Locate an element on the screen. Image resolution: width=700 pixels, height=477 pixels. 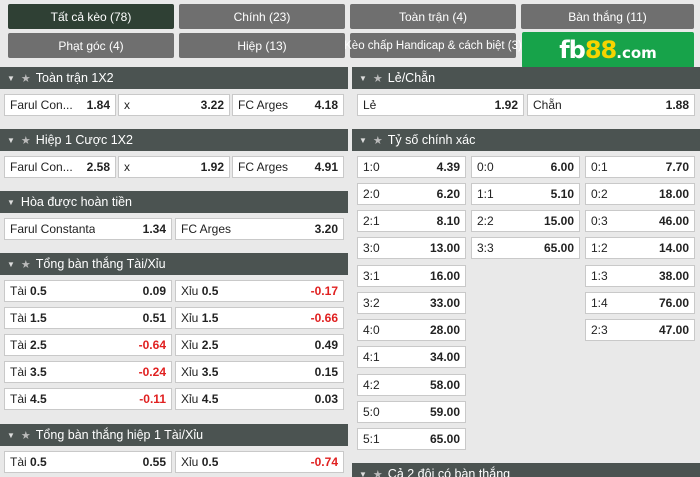
under-cell: Xỉu 1.5 -0.66 is located at coordinates (259, 318).